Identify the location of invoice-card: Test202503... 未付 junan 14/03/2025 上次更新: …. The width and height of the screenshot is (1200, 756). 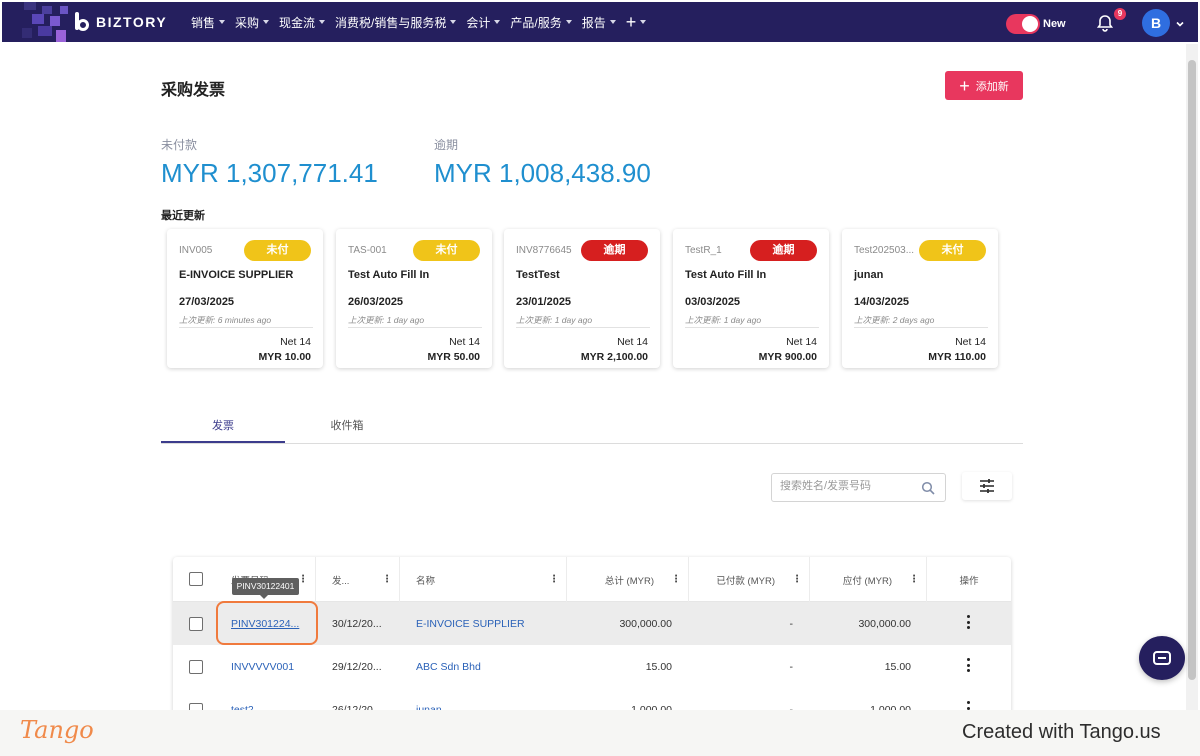
(920, 298).